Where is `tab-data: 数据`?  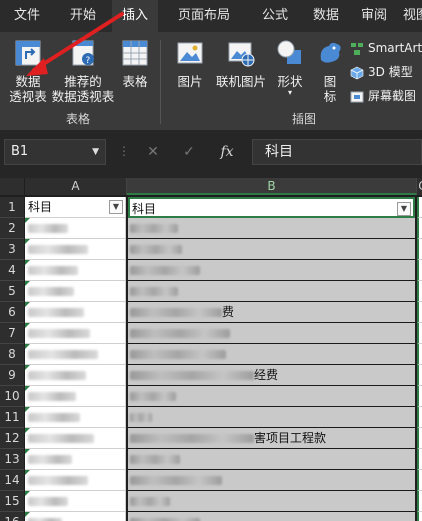
tab-data: 数据 is located at coordinates (326, 16).